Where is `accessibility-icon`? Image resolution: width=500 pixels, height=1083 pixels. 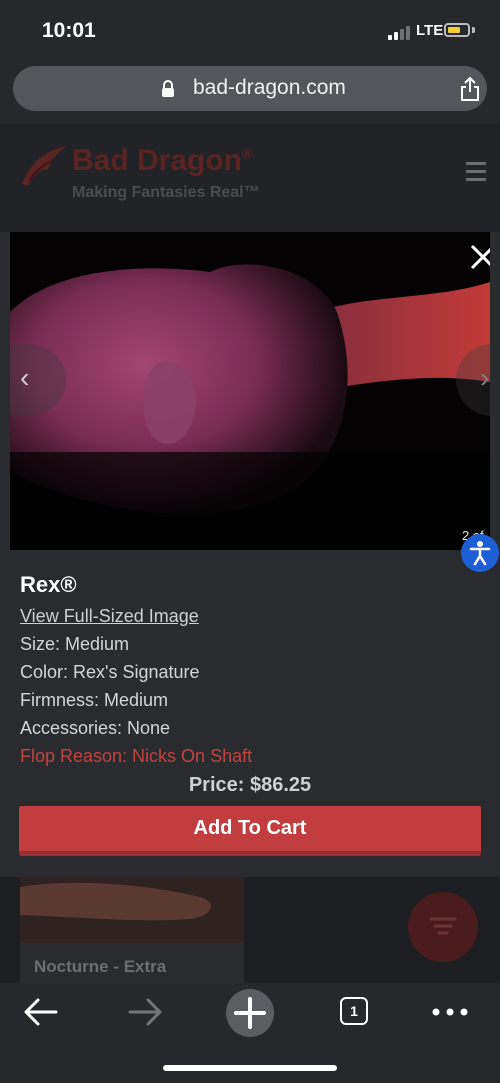
accessibility-icon is located at coordinates (480, 553).